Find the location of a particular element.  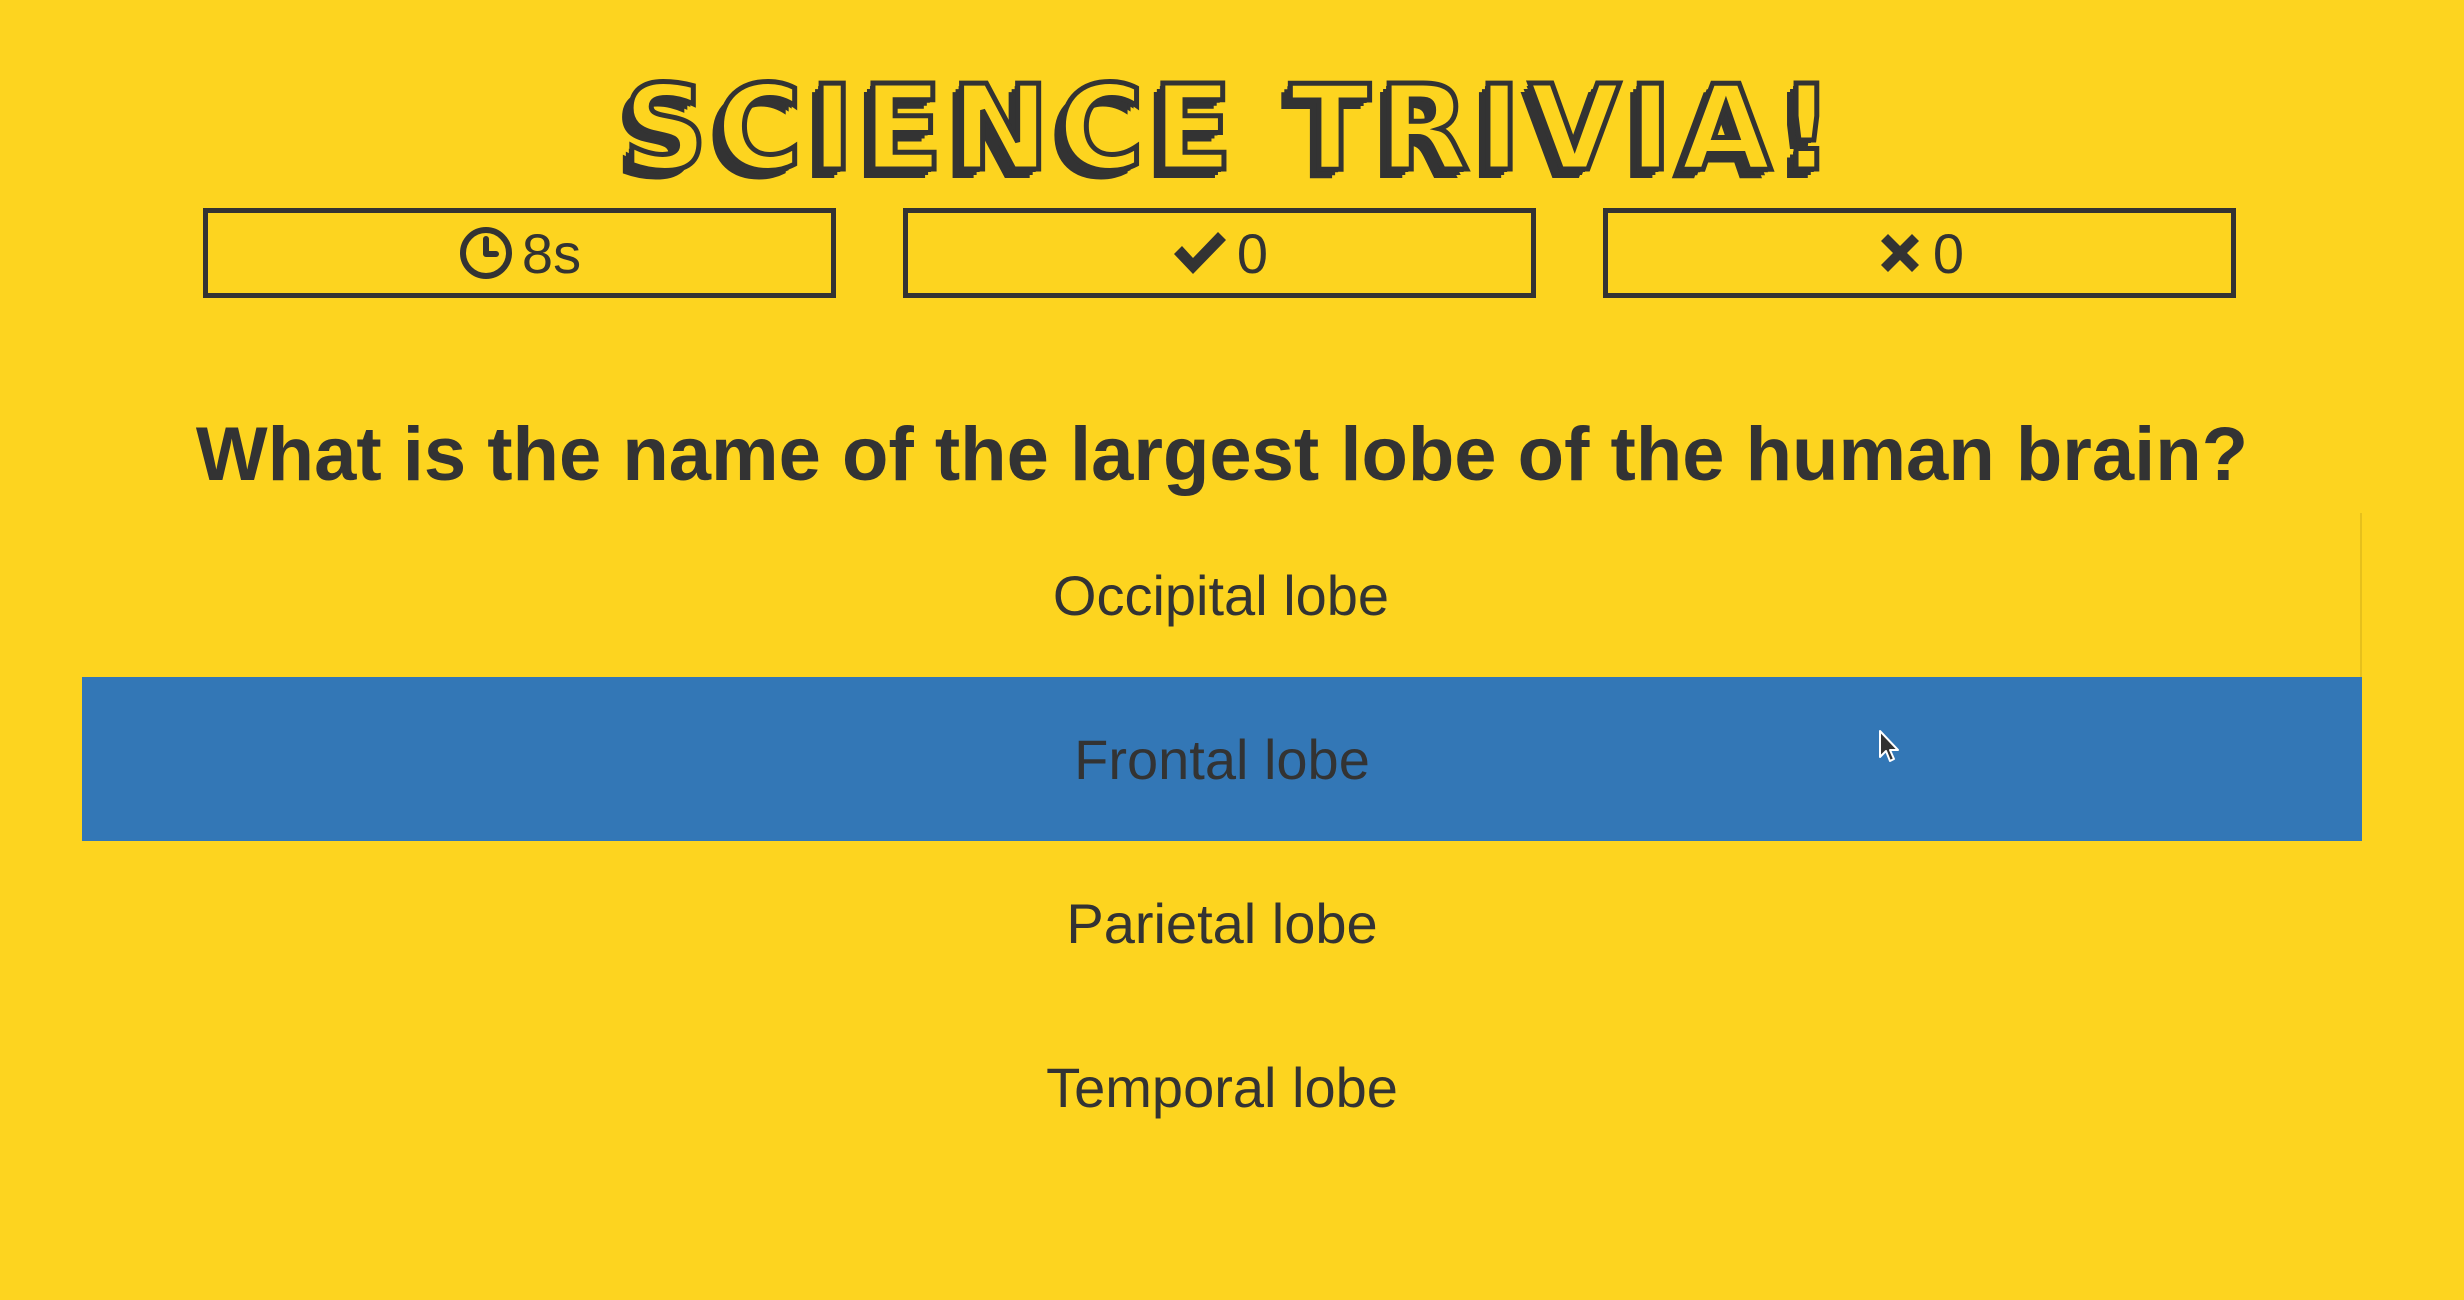

timer-box: 8s is located at coordinates (519, 253).